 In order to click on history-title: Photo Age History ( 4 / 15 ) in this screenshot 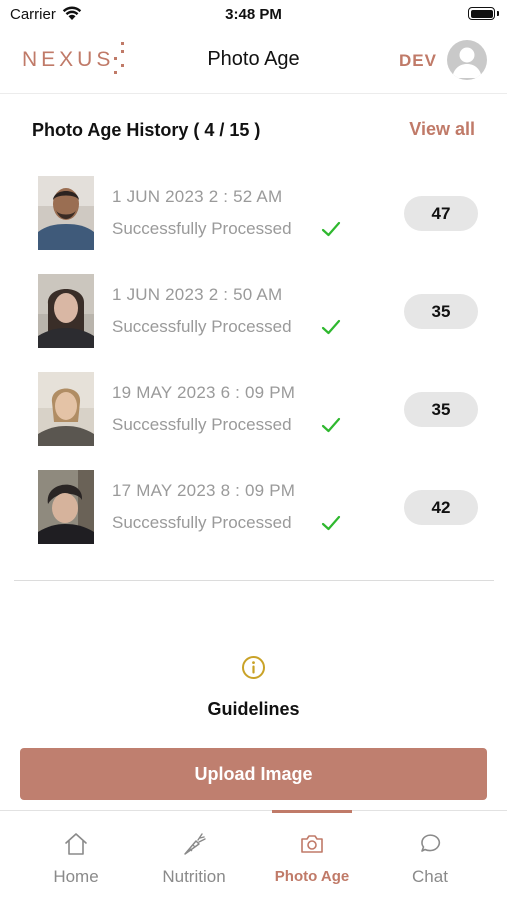, I will do `click(146, 130)`.